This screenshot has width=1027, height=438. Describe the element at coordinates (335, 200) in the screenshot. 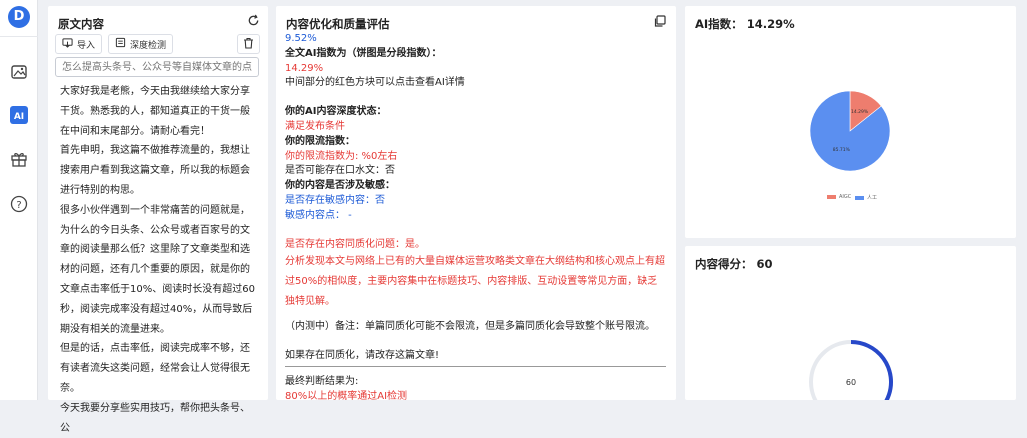

I see `sensitive-value: 是否存在敏感内容：否` at that location.